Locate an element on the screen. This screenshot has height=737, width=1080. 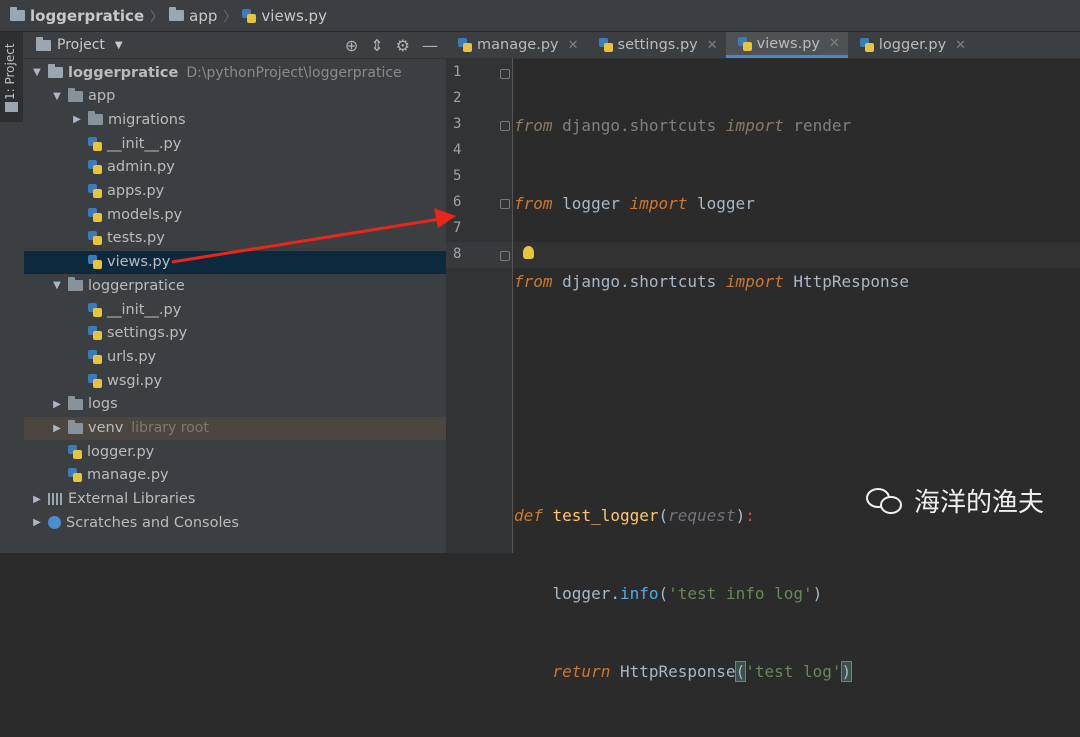
editor-gutter is located at coordinates (479, 305).